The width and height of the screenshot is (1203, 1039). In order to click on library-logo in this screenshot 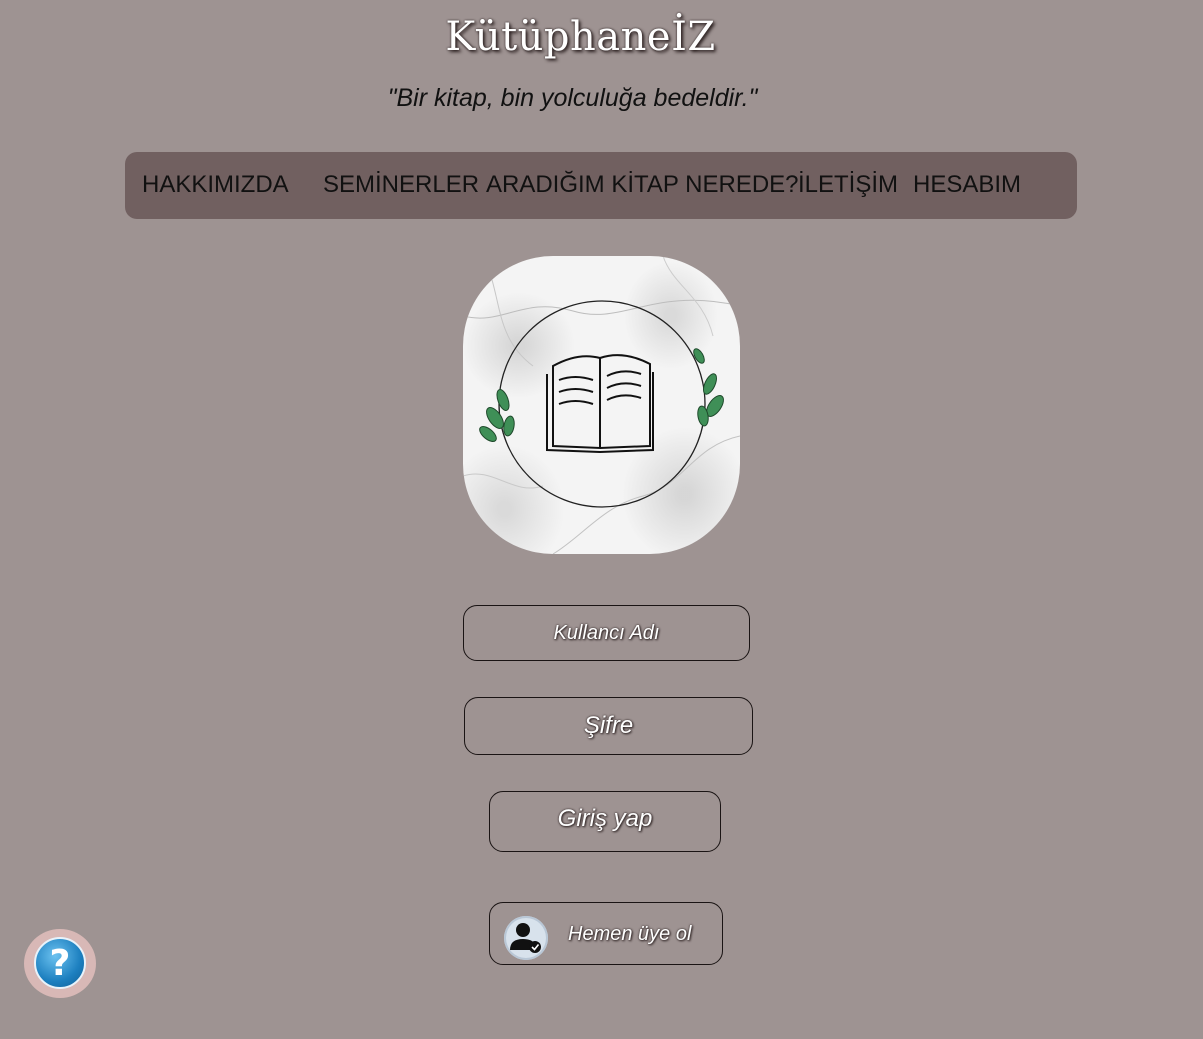, I will do `click(601, 405)`.